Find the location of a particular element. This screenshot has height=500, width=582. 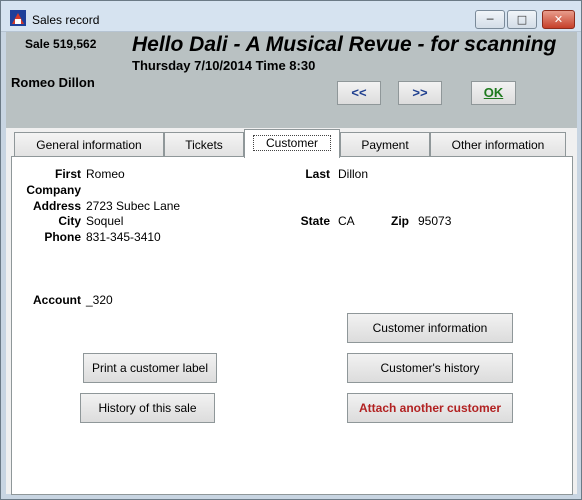

zip-value: 95073 is located at coordinates (435, 221).